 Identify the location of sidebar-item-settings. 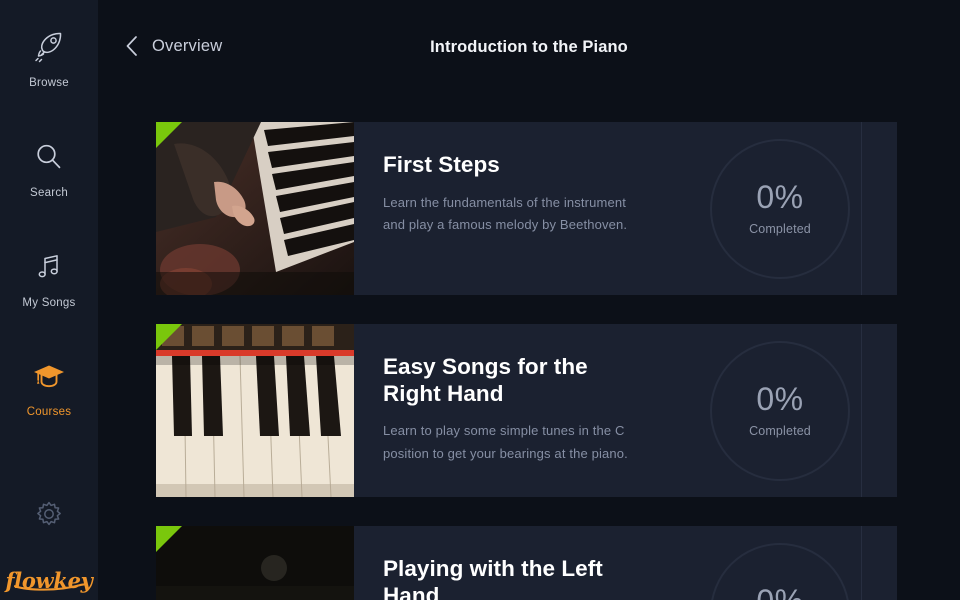
(49, 514).